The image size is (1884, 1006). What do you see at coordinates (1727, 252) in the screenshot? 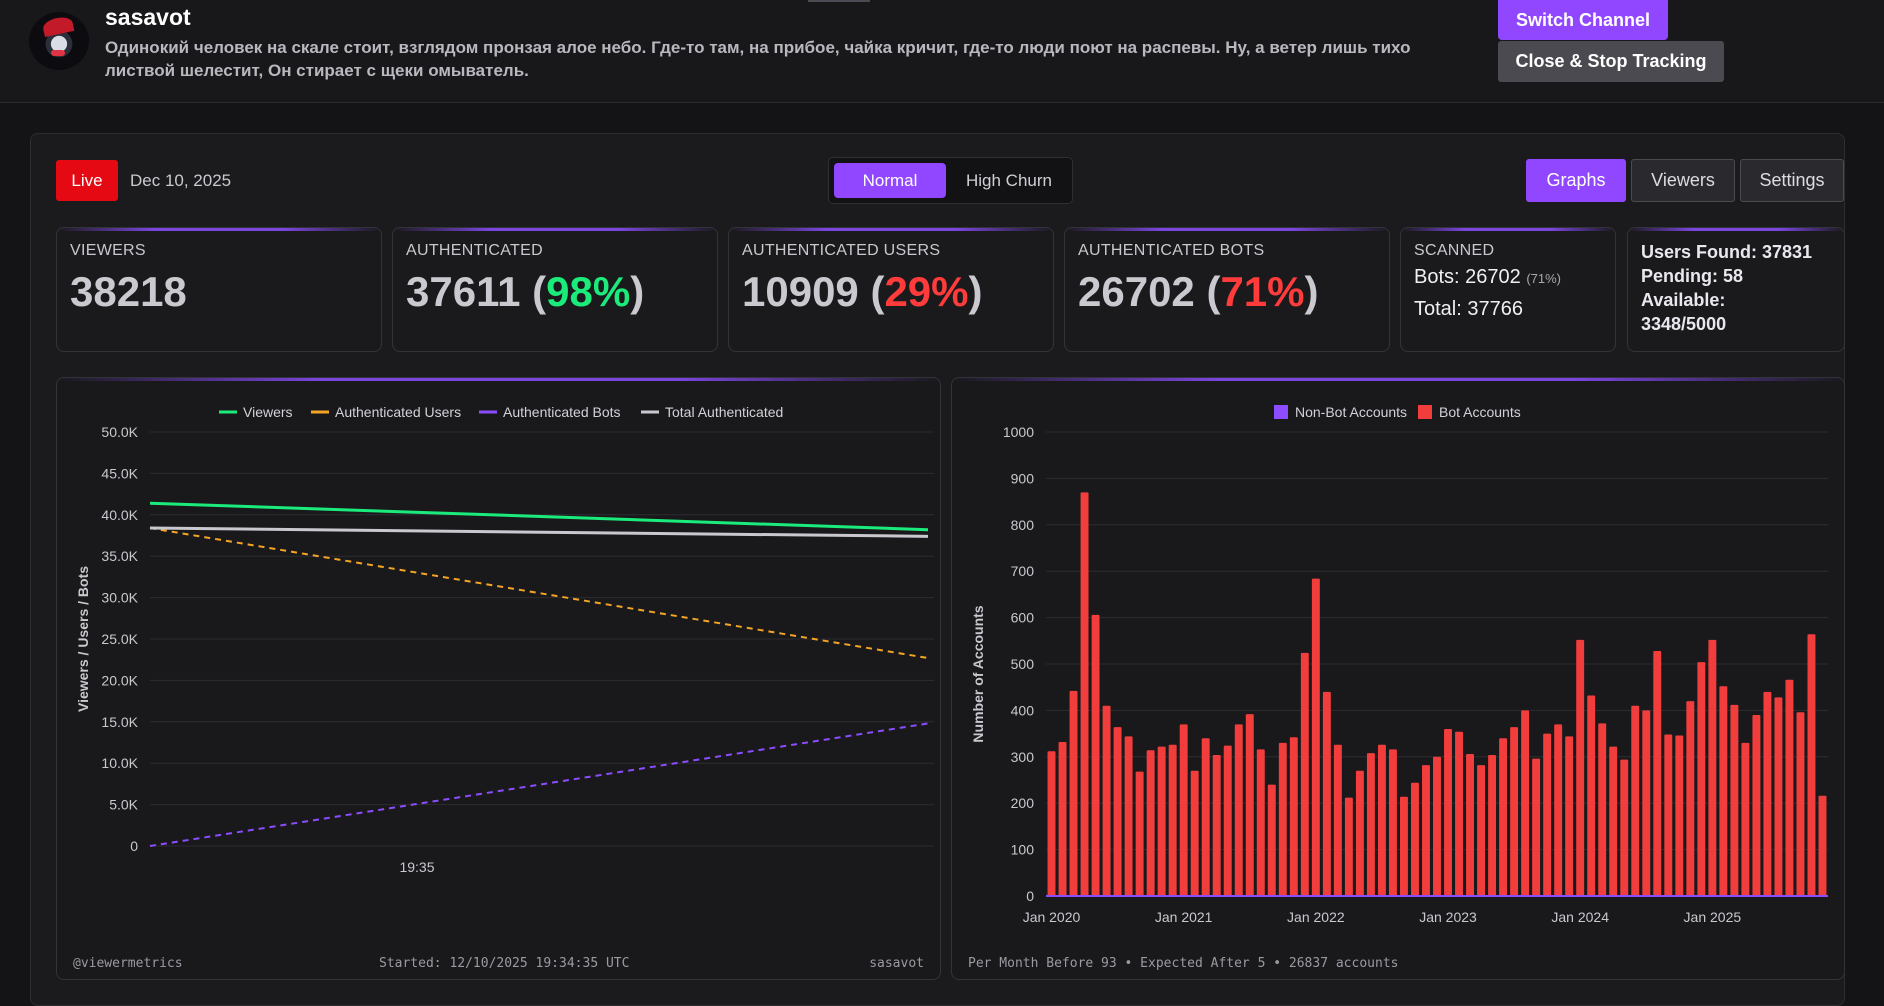
I see `users-found: Users Found: 37831` at bounding box center [1727, 252].